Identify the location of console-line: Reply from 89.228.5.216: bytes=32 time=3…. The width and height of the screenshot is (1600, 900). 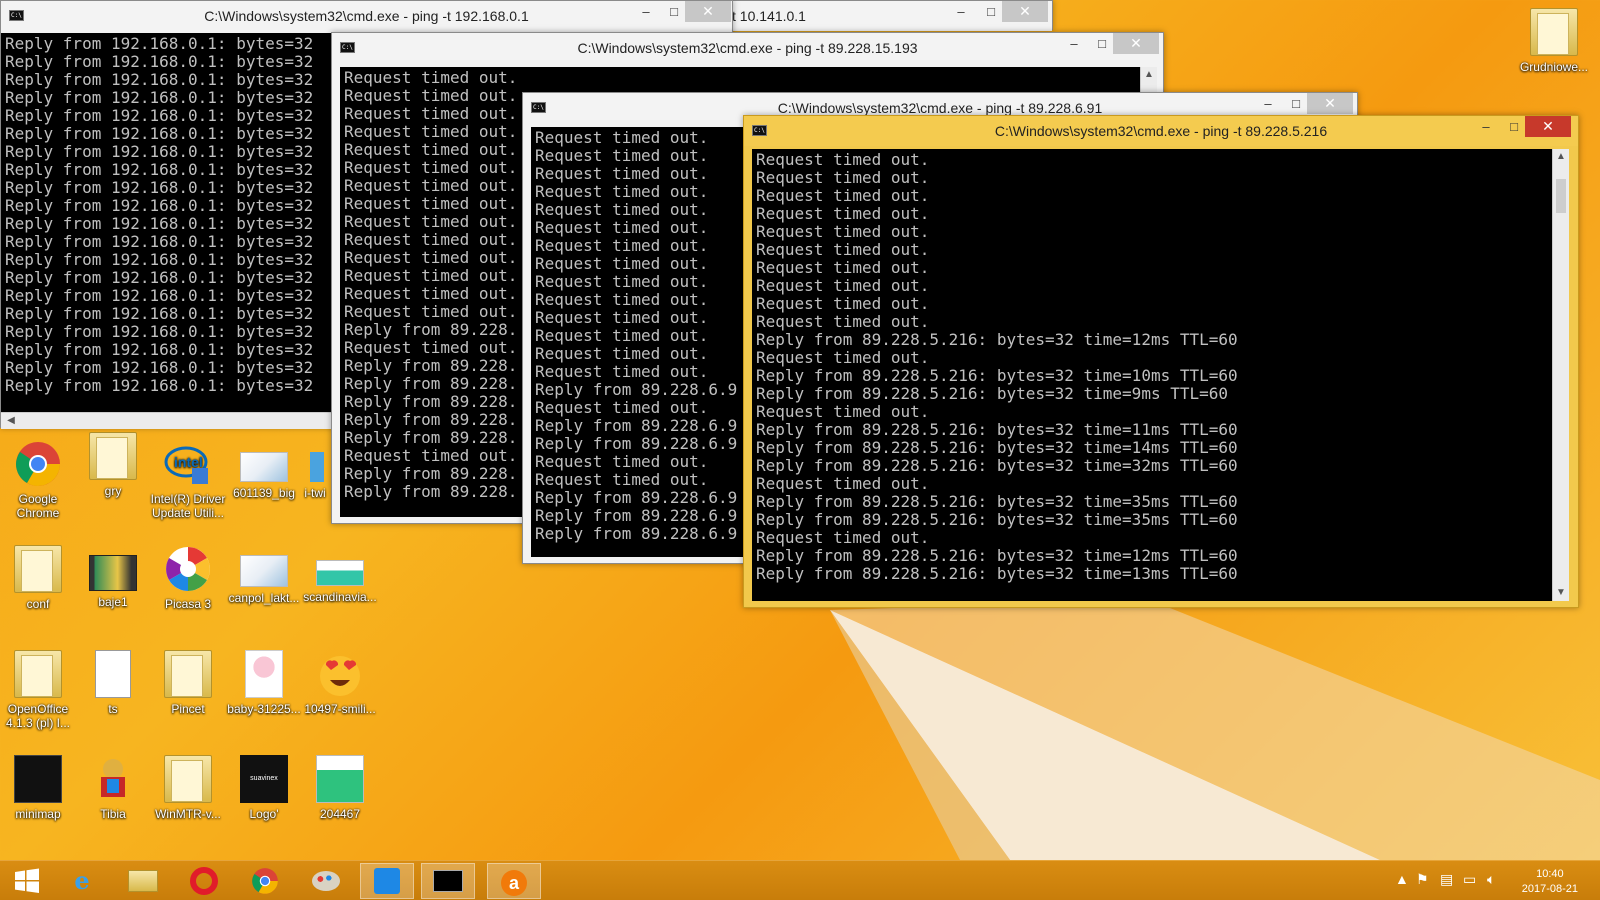
(997, 465).